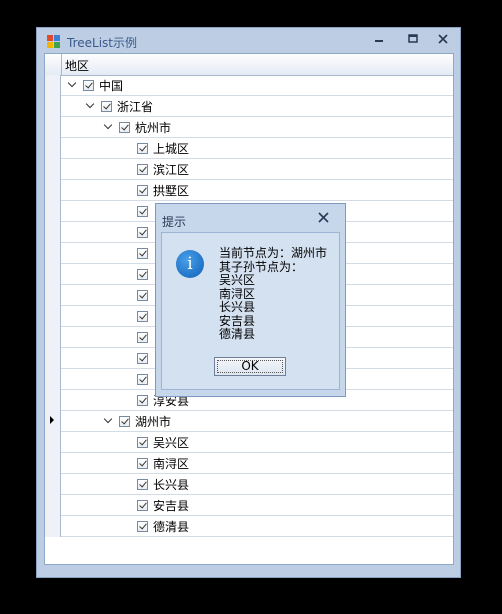  What do you see at coordinates (237, 293) in the screenshot?
I see `dialog-message-line: 南浔区` at bounding box center [237, 293].